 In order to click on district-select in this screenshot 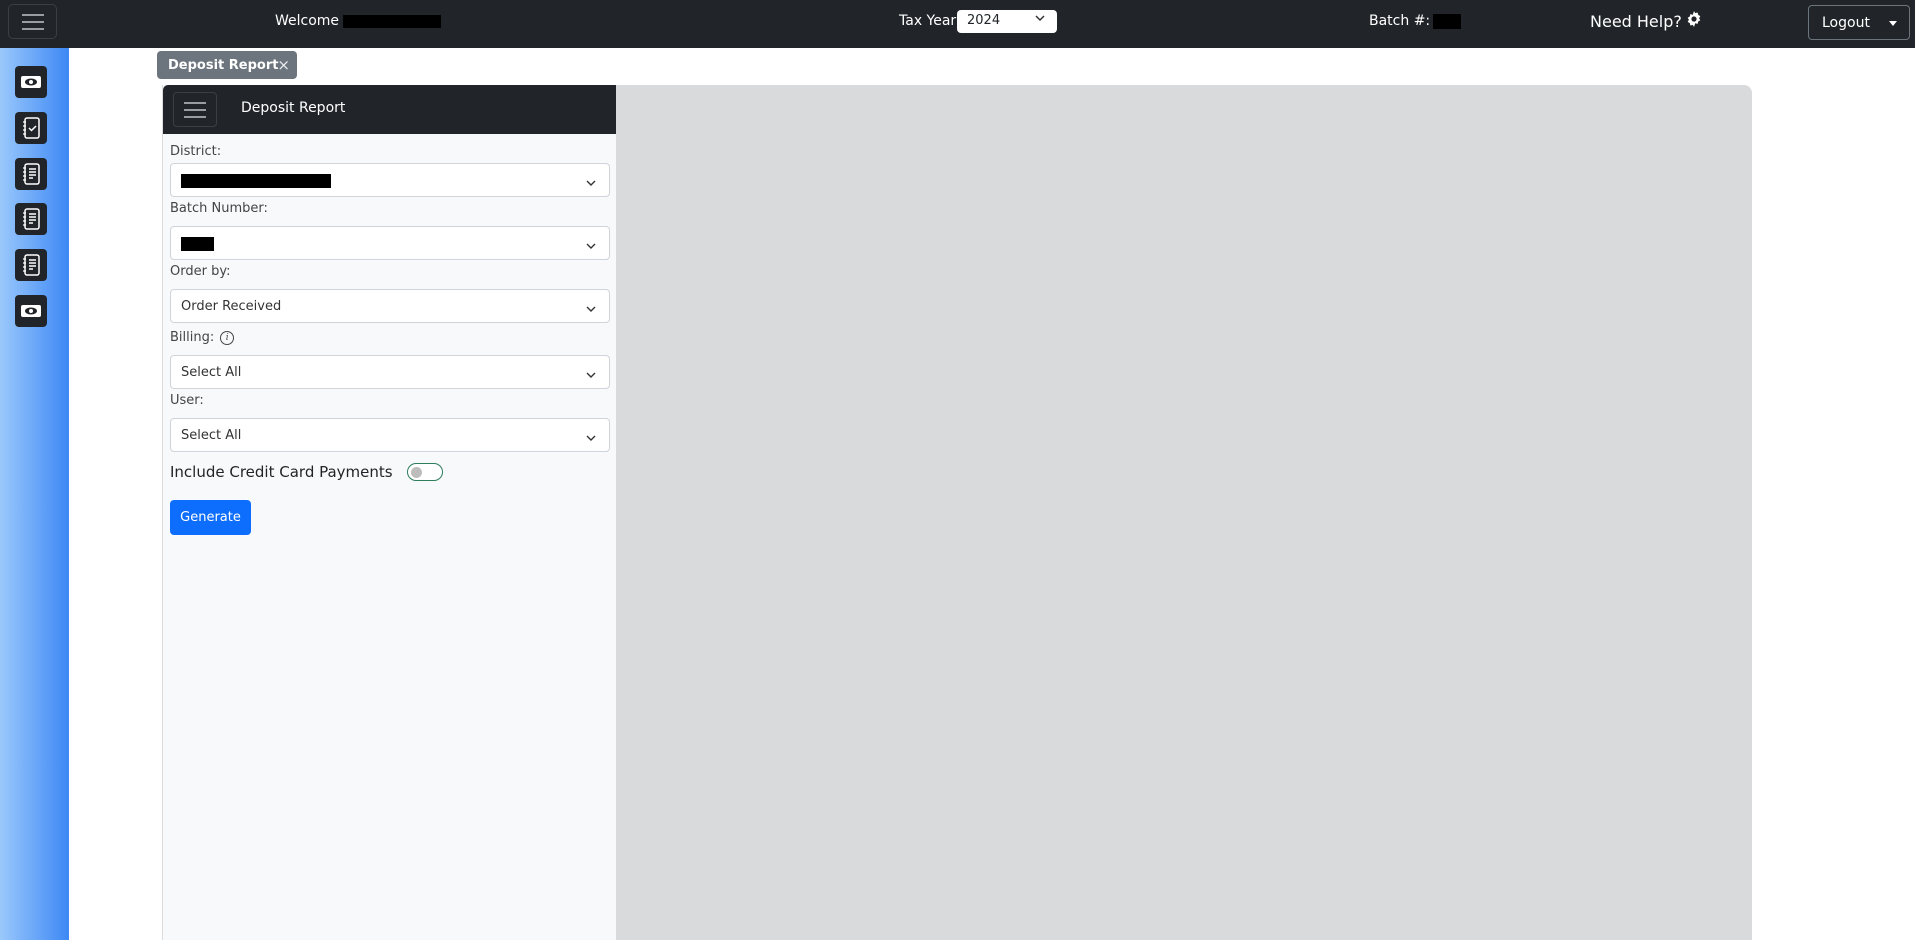, I will do `click(390, 180)`.